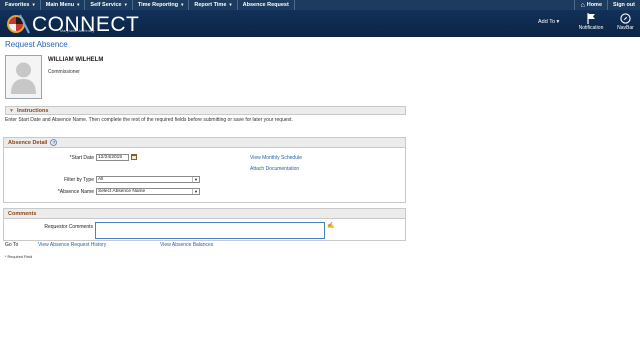  What do you see at coordinates (204, 143) in the screenshot?
I see `absence-detail-header: Absence Detail ?` at bounding box center [204, 143].